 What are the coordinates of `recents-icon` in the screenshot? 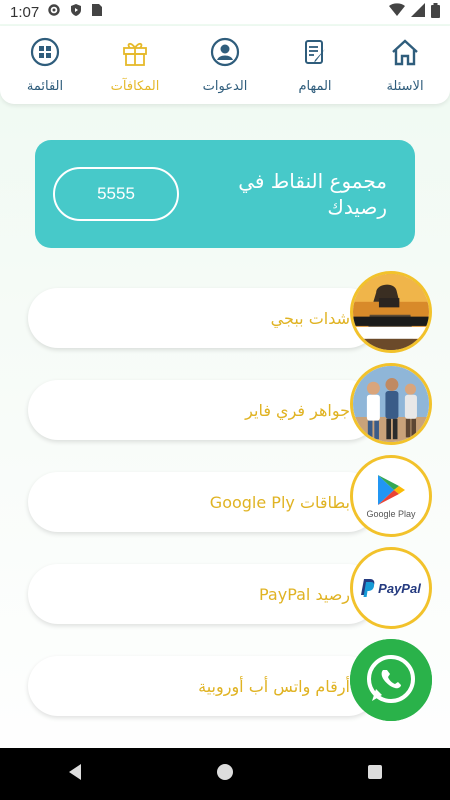 It's located at (375, 774).